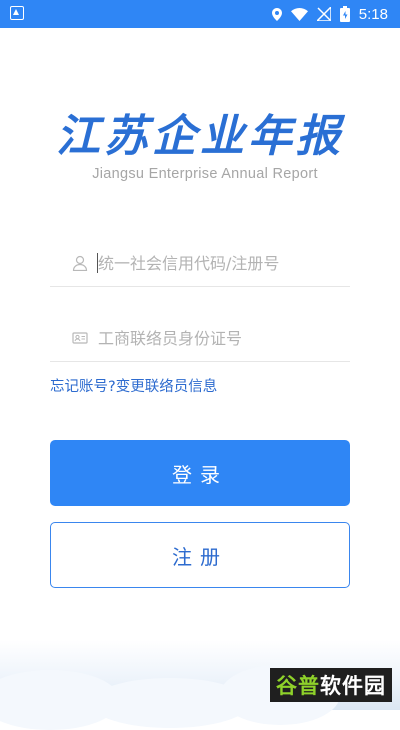  I want to click on register-button: 注册, so click(200, 555).